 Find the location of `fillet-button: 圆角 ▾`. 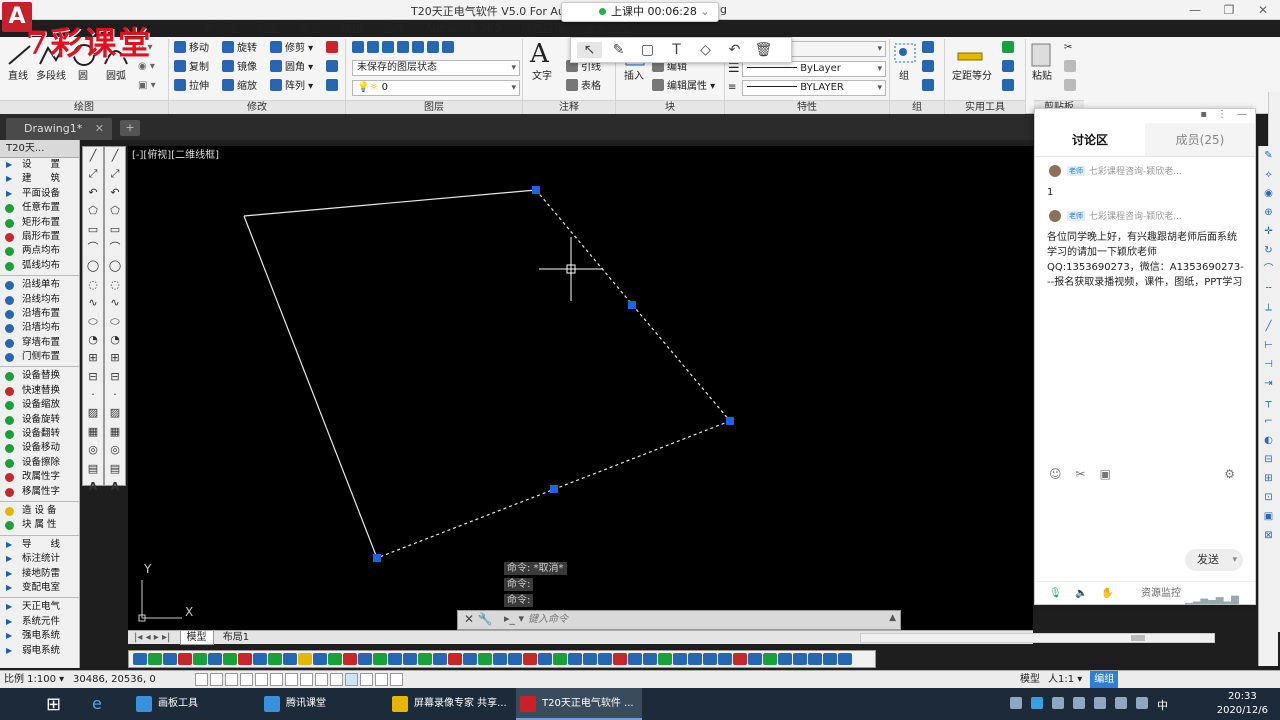

fillet-button: 圆角 ▾ is located at coordinates (291, 67).